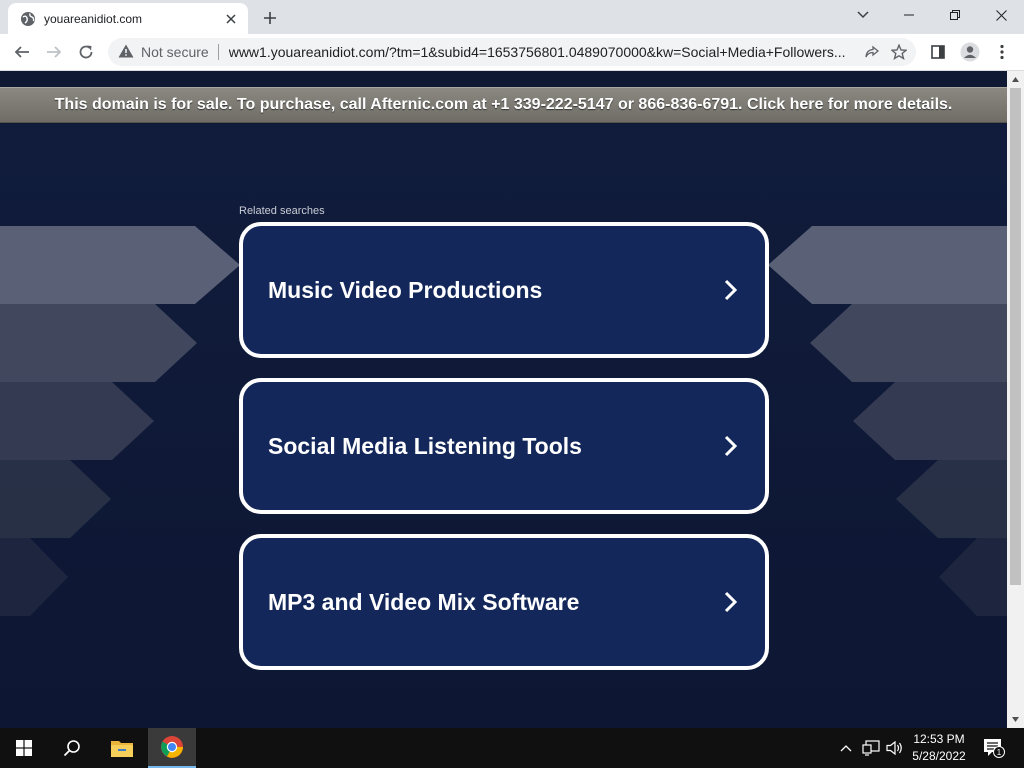 Image resolution: width=1024 pixels, height=768 pixels. What do you see at coordinates (424, 601) in the screenshot?
I see `related-search-label: MP3 and Video Mix Software` at bounding box center [424, 601].